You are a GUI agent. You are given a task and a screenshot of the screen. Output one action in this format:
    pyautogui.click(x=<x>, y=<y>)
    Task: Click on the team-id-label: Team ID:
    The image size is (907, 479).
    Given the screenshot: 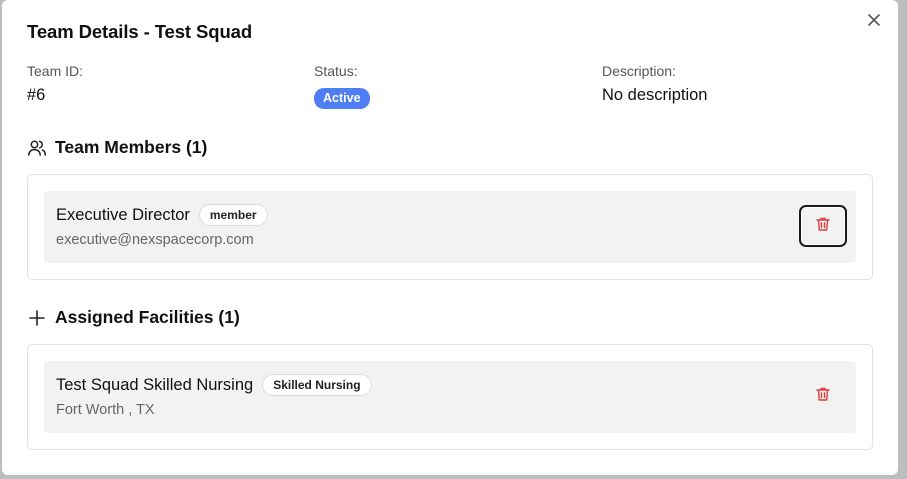 What is the action you would take?
    pyautogui.click(x=55, y=71)
    